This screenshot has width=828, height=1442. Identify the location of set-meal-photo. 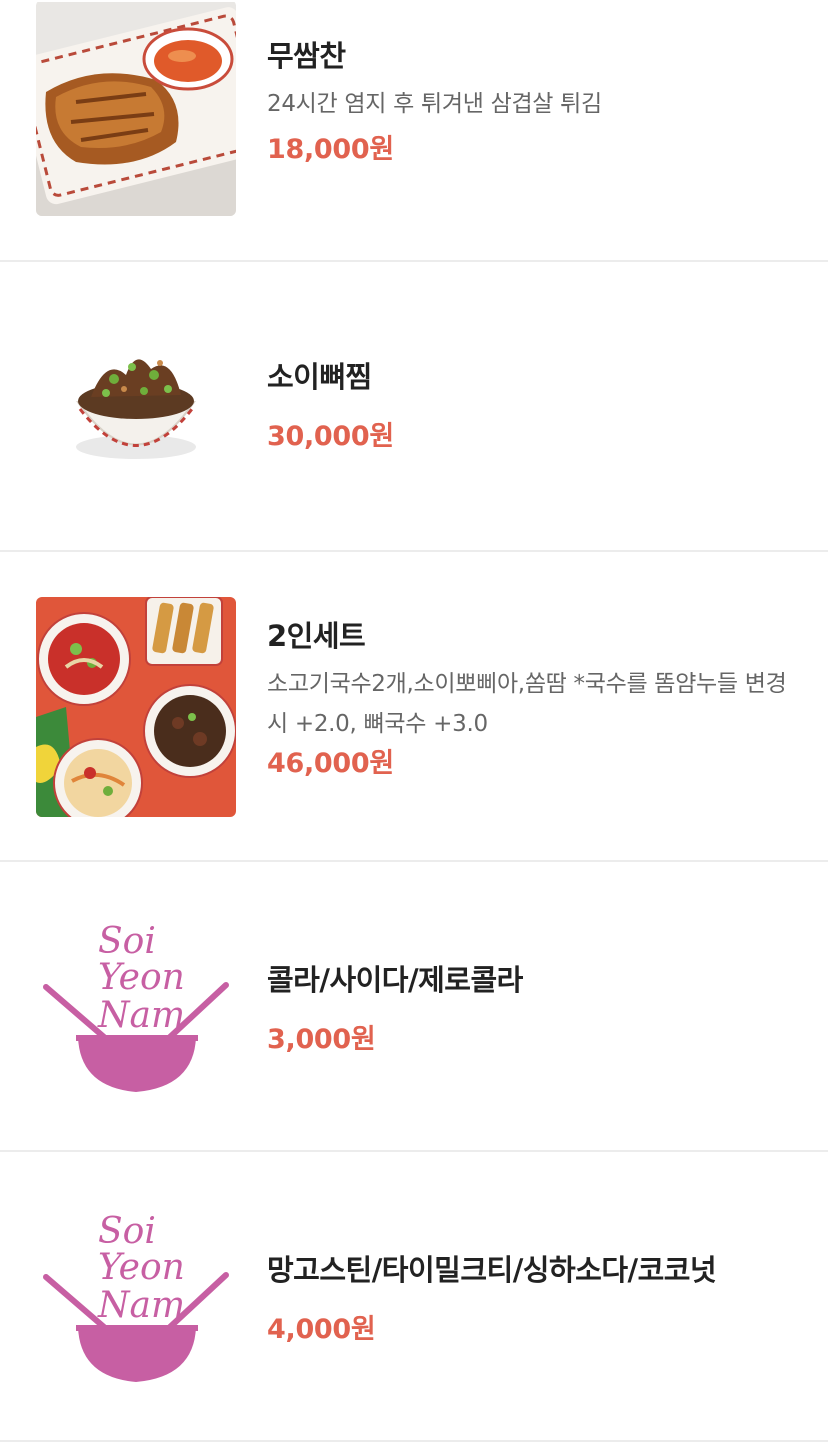
(136, 707).